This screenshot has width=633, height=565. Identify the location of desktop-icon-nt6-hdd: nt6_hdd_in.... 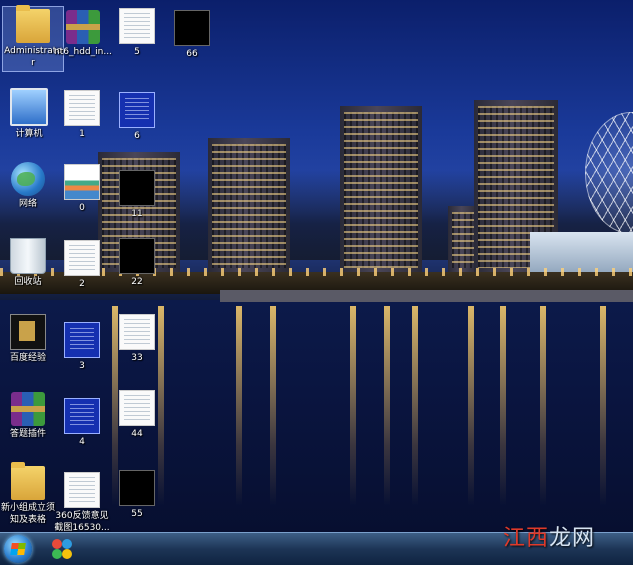
(83, 33).